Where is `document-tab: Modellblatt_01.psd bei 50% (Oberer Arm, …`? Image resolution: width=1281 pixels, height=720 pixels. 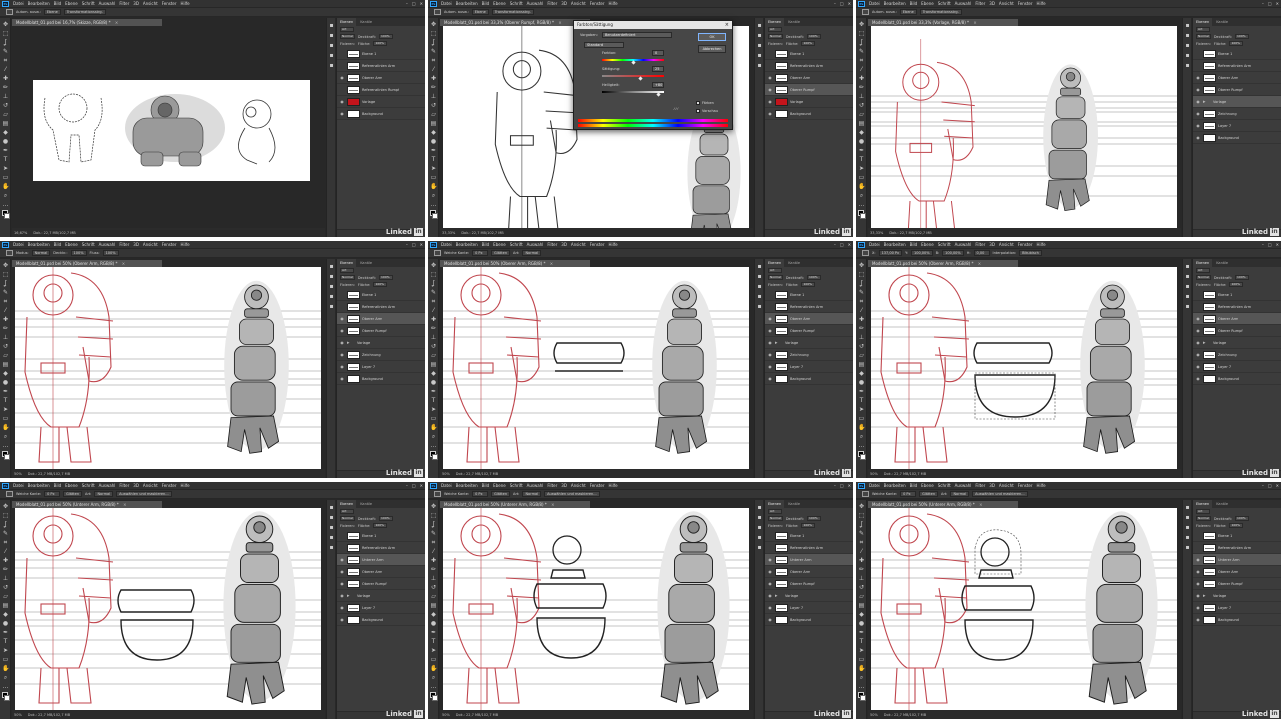 document-tab: Modellblatt_01.psd bei 50% (Oberer Arm, … is located at coordinates (943, 263).